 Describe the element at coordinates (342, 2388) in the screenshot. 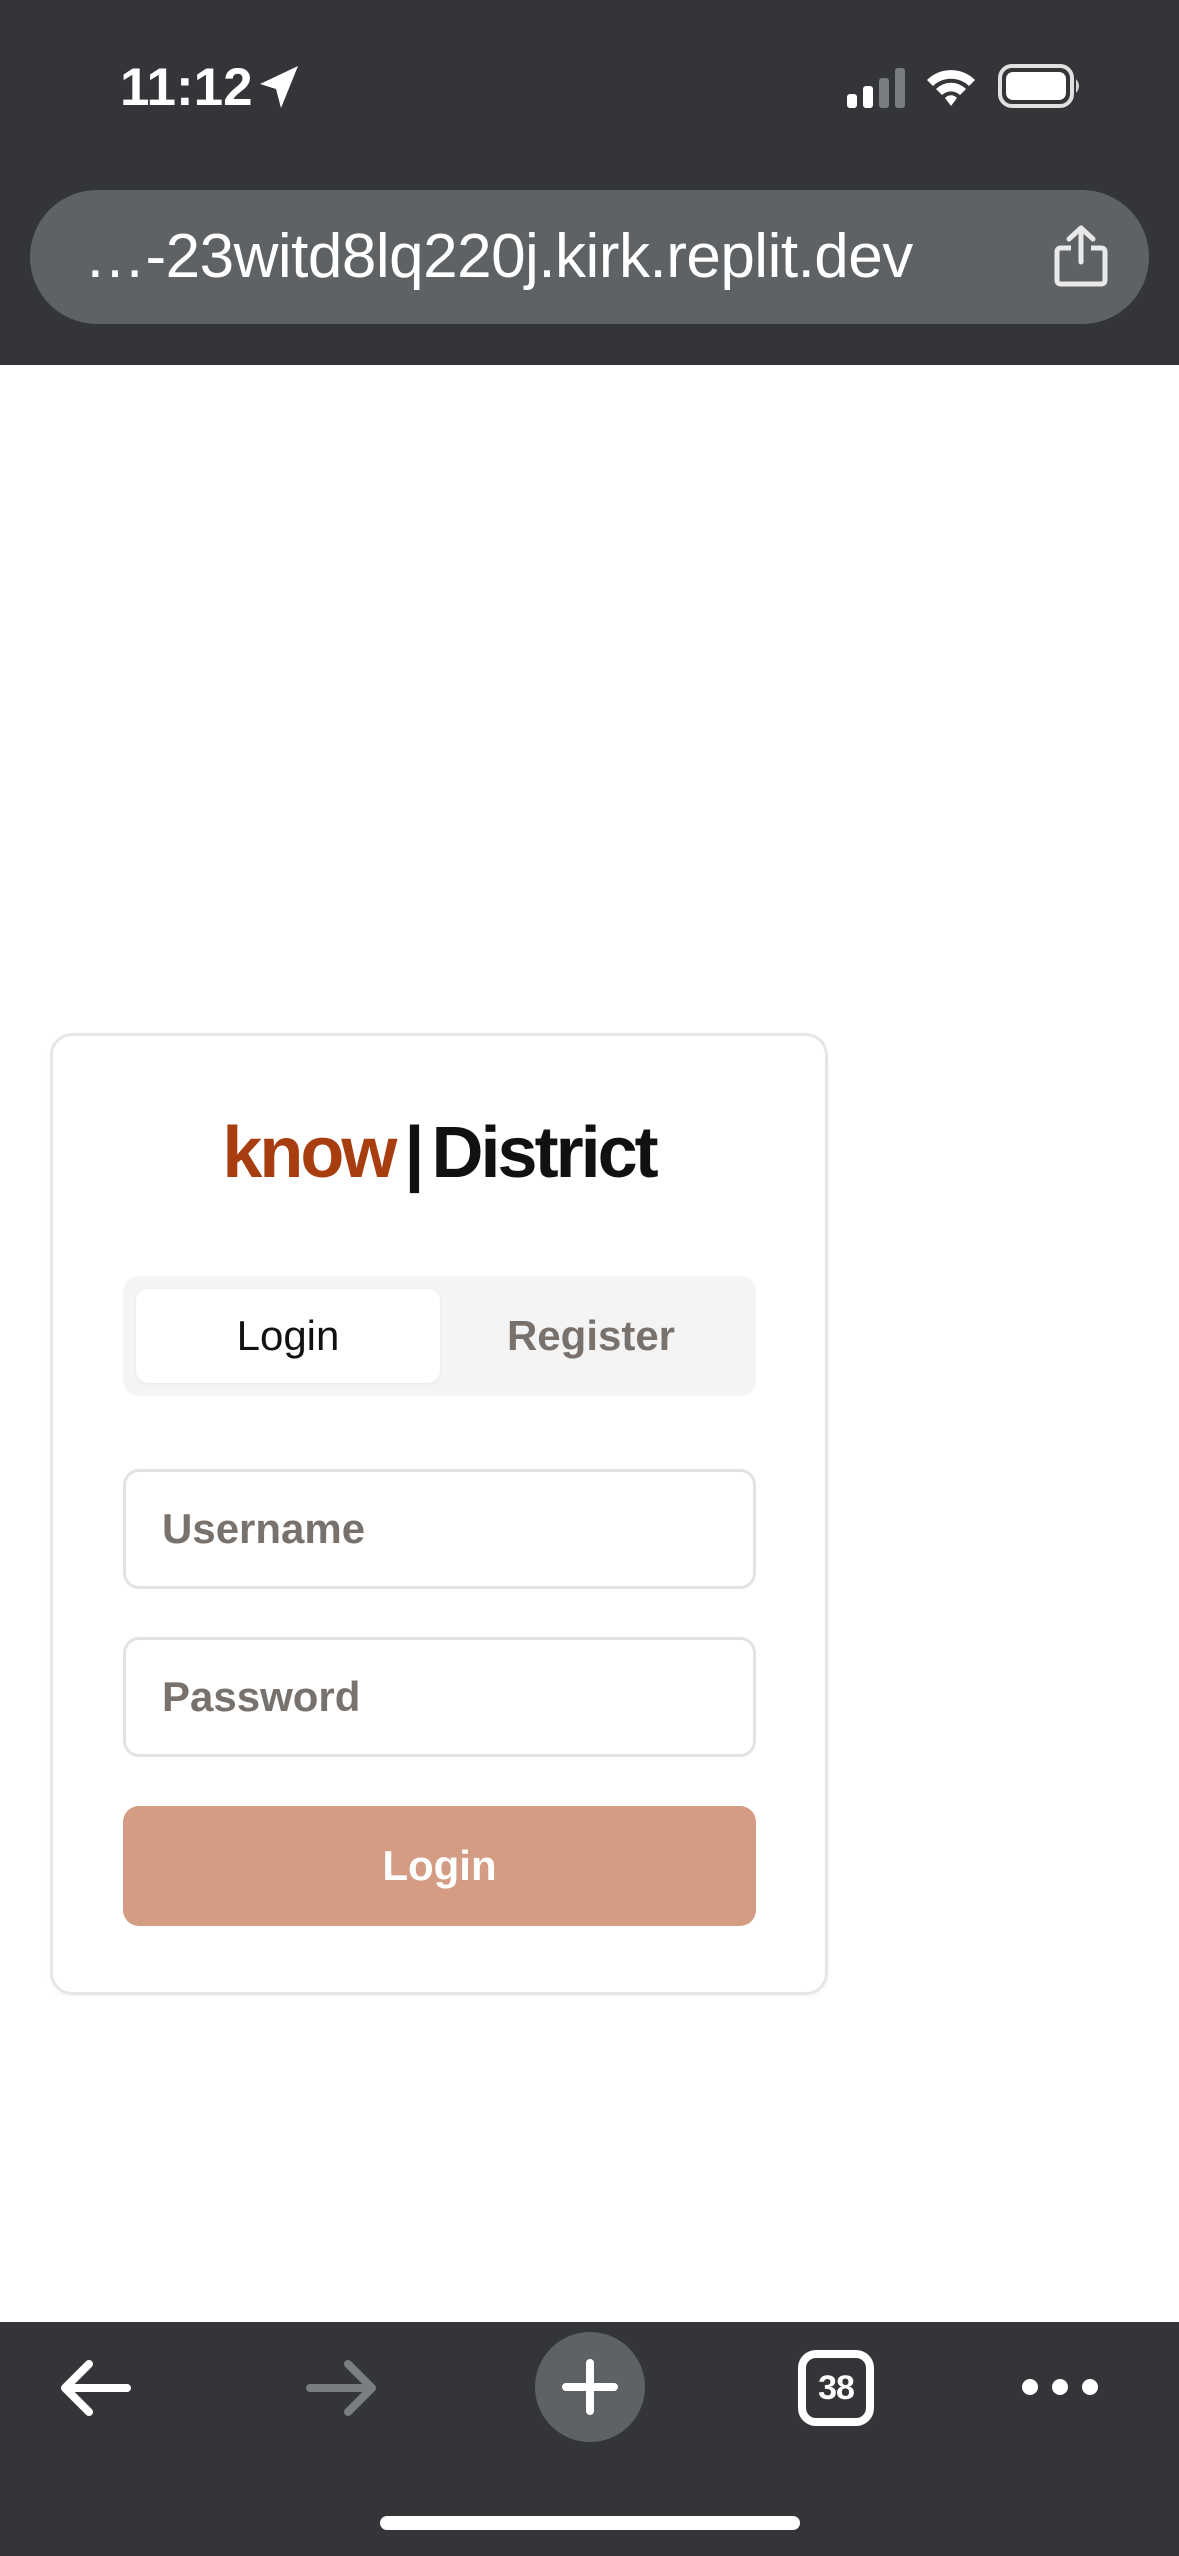

I see `forward-button` at that location.